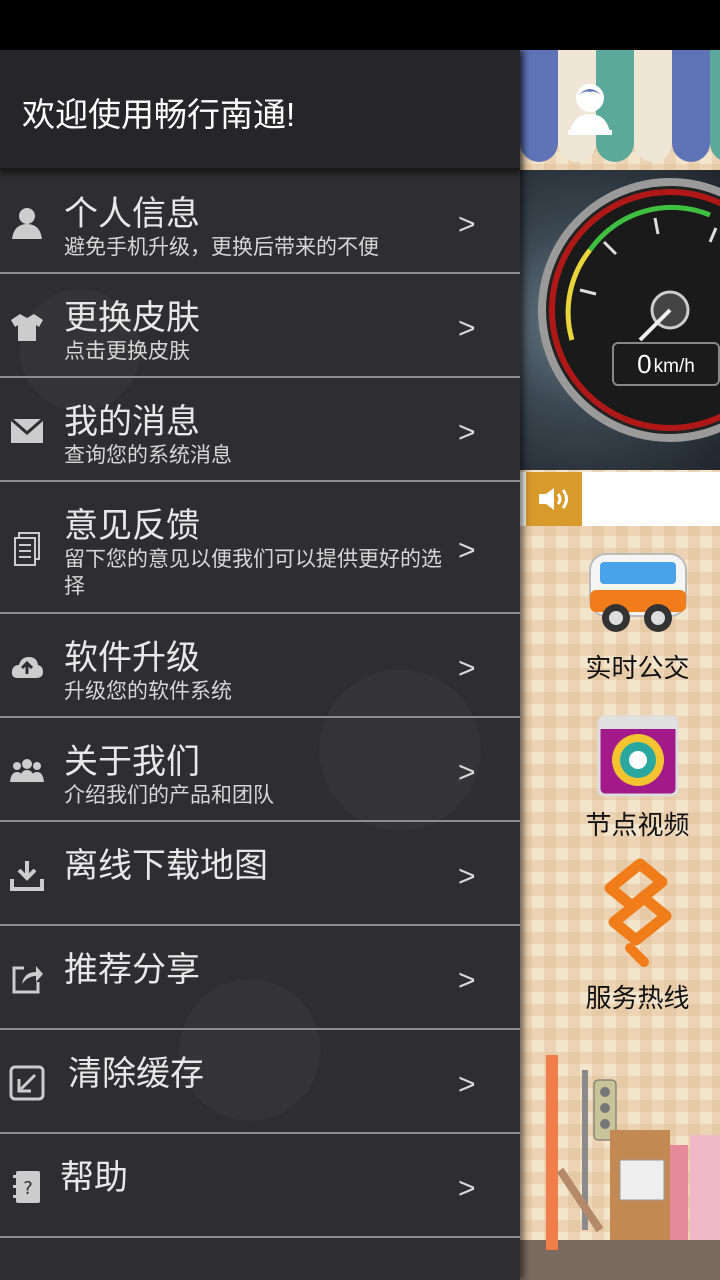 The width and height of the screenshot is (720, 1280). I want to click on feature-label: 服务热线, so click(637, 998).